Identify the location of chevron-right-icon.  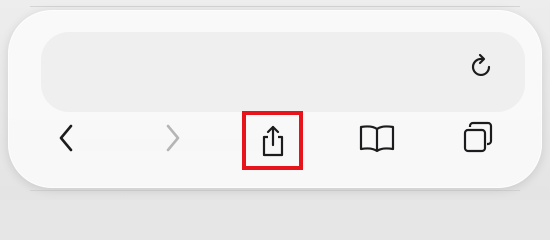
(173, 138).